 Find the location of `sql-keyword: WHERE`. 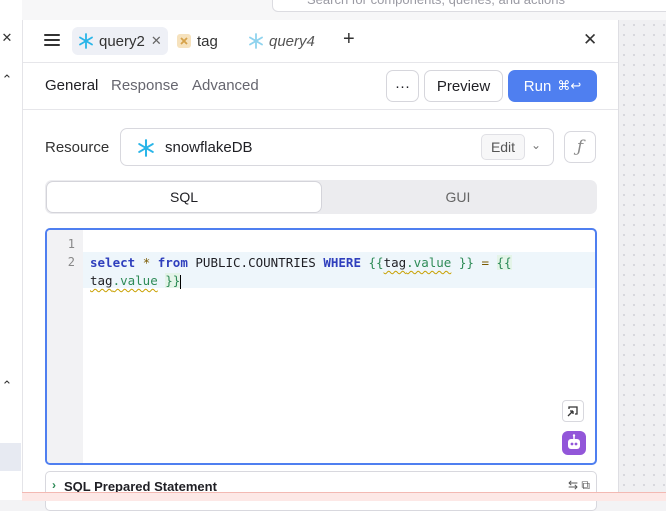

sql-keyword: WHERE is located at coordinates (342, 262).